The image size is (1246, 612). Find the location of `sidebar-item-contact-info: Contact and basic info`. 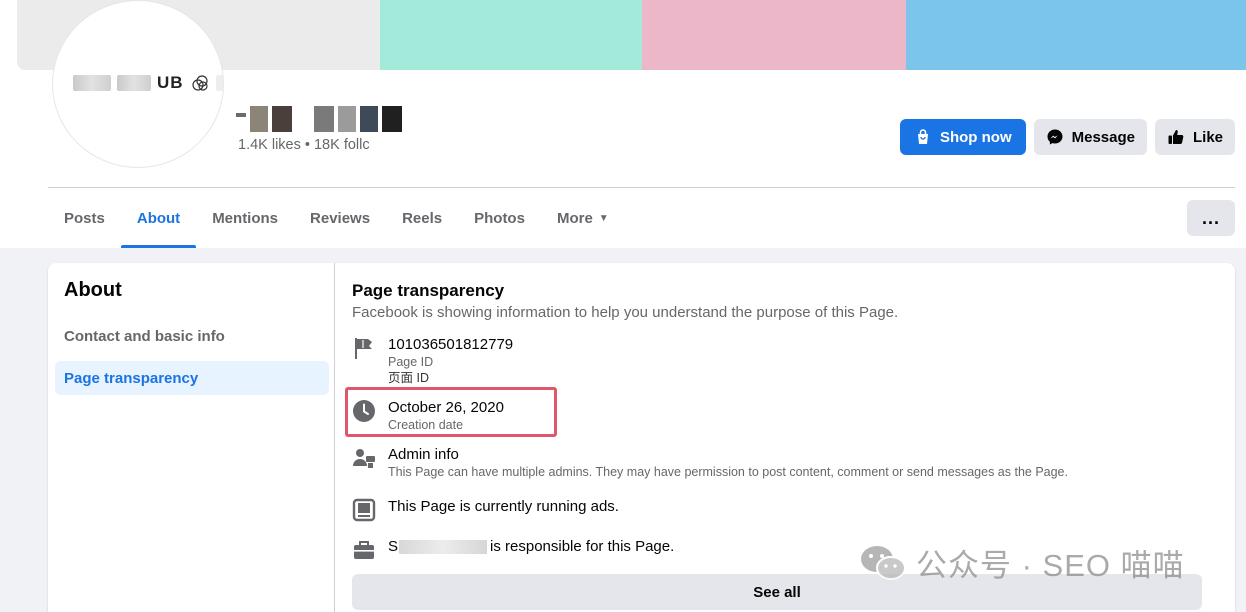

sidebar-item-contact-info: Contact and basic info is located at coordinates (192, 336).